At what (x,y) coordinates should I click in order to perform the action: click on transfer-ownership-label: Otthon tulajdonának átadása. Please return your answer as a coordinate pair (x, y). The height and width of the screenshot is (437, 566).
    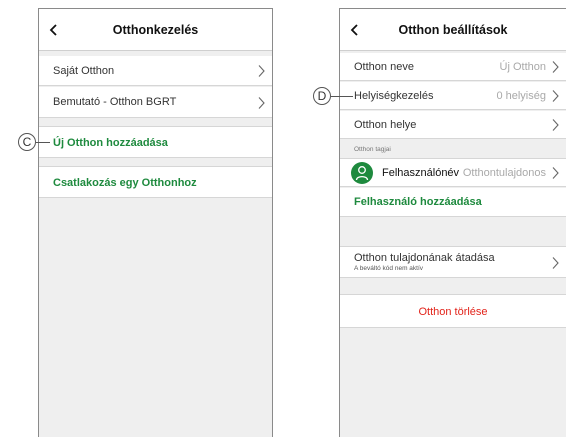
    Looking at the image, I should click on (424, 258).